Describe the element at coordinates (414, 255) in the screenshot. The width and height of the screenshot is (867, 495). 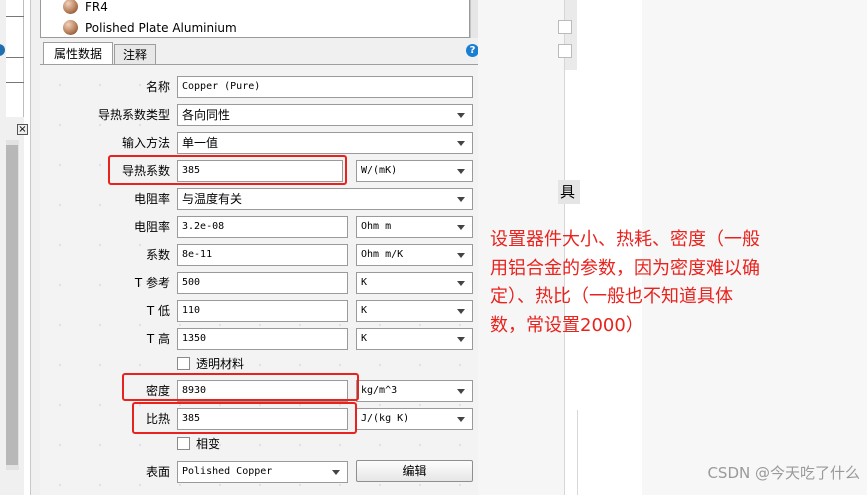
I see `coefficient-unit-select: Ohm m/K` at that location.